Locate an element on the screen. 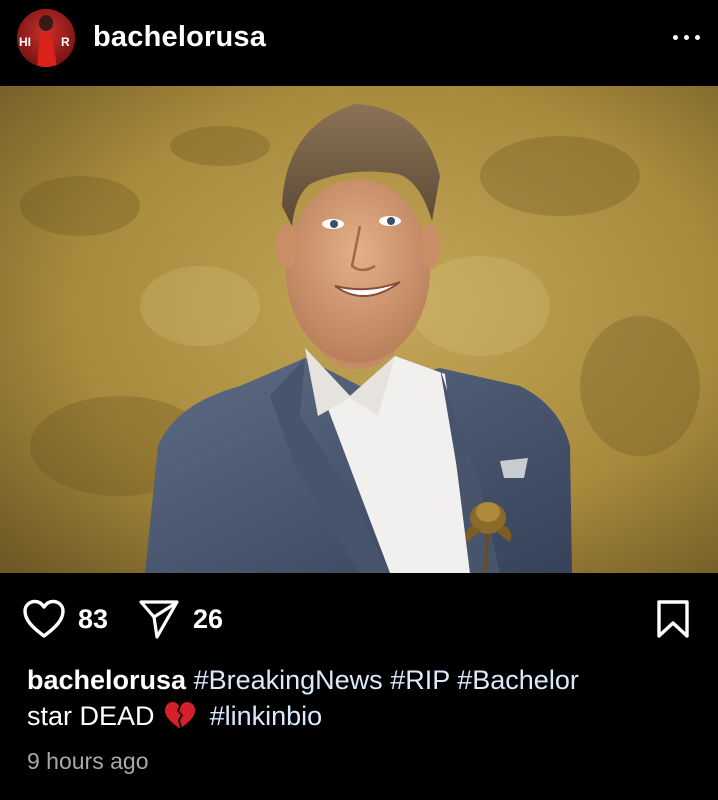  hashtag-link: #BreakingNews is located at coordinates (288, 680).